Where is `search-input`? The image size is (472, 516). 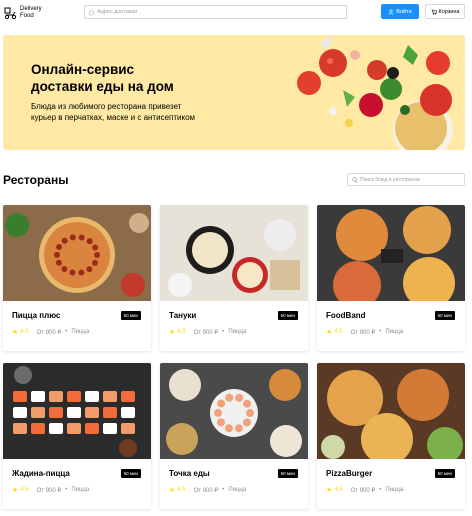
search-input is located at coordinates (410, 179).